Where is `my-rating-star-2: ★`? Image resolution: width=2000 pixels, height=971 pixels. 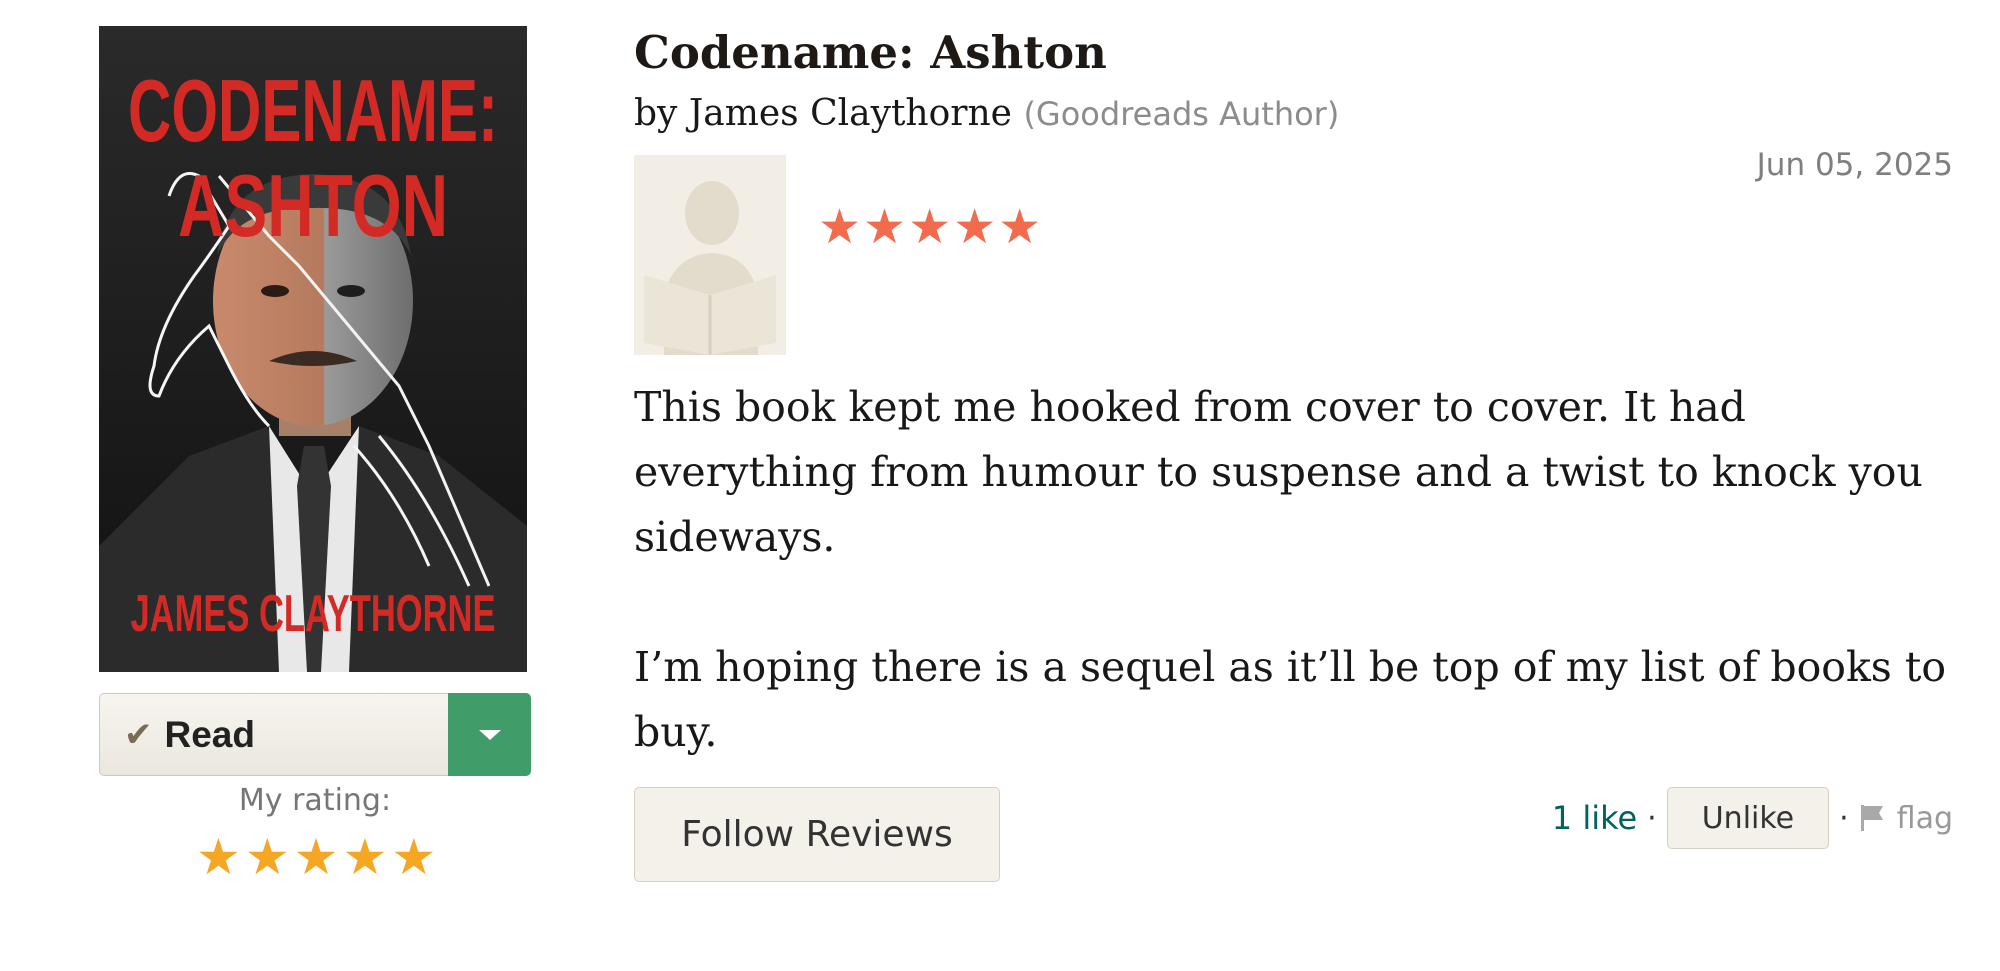 my-rating-star-2: ★ is located at coordinates (267, 857).